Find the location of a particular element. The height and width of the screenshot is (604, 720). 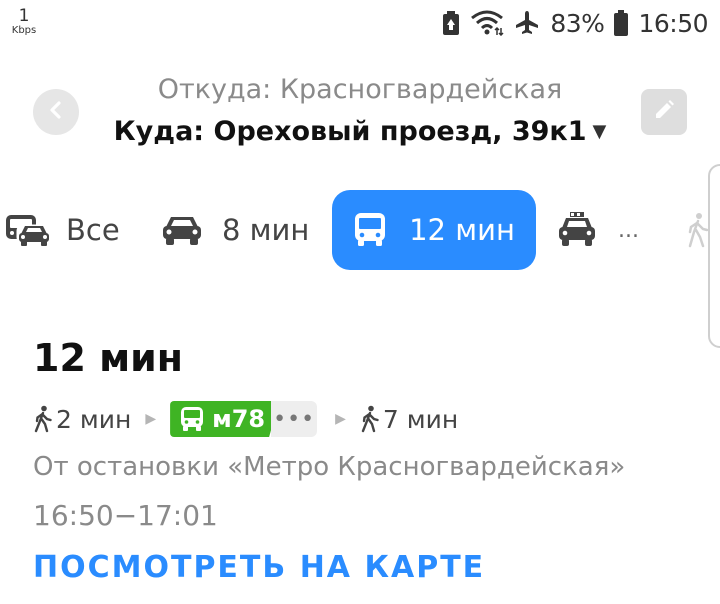

route-segments: 2 мин ▶ м78 ••• ▶ 7 мин is located at coordinates (245, 419).